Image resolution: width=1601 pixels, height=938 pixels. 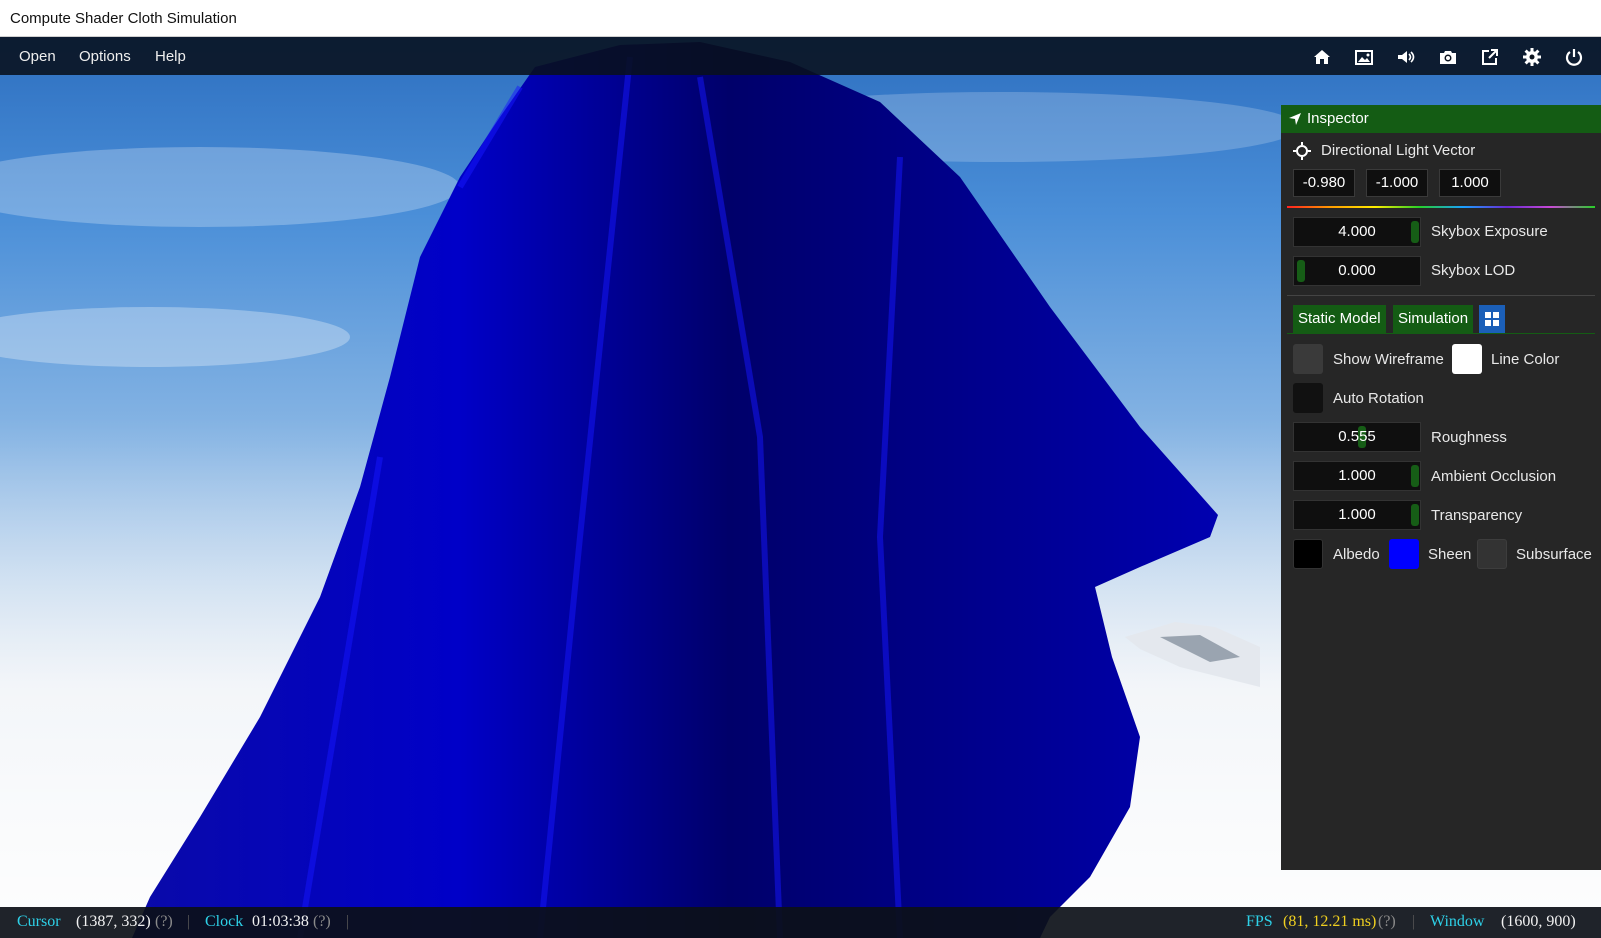 I want to click on volume-icon, so click(x=1406, y=57).